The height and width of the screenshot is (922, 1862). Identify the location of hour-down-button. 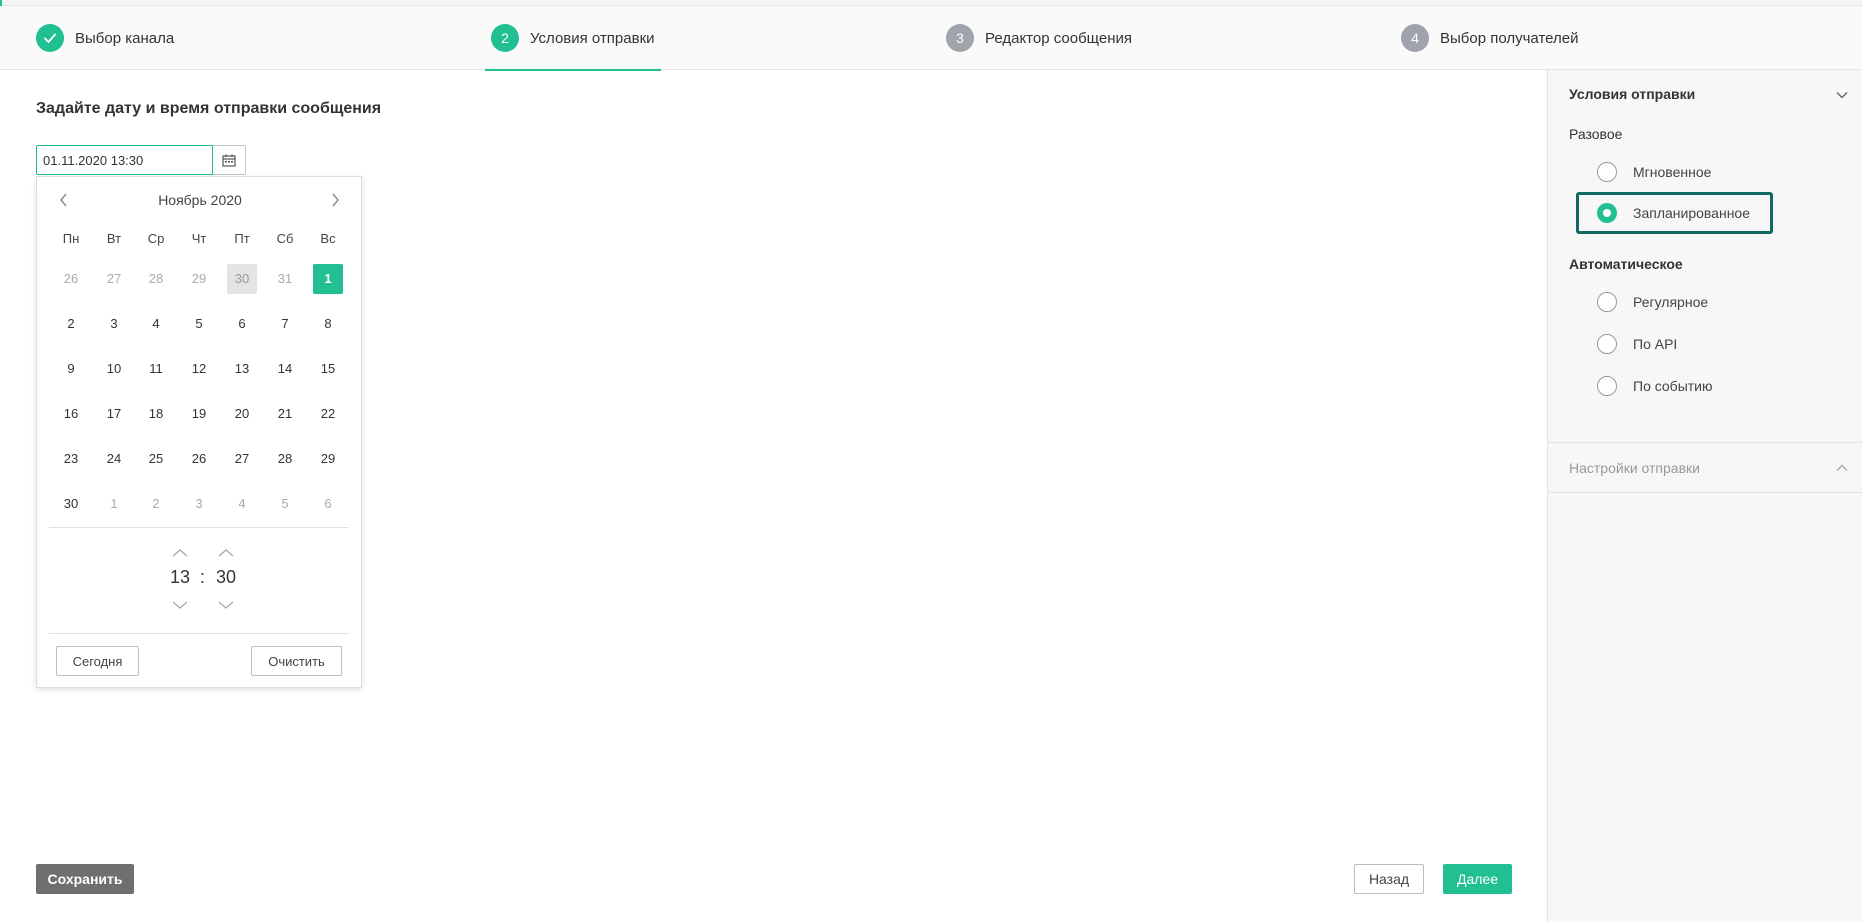
(180, 605).